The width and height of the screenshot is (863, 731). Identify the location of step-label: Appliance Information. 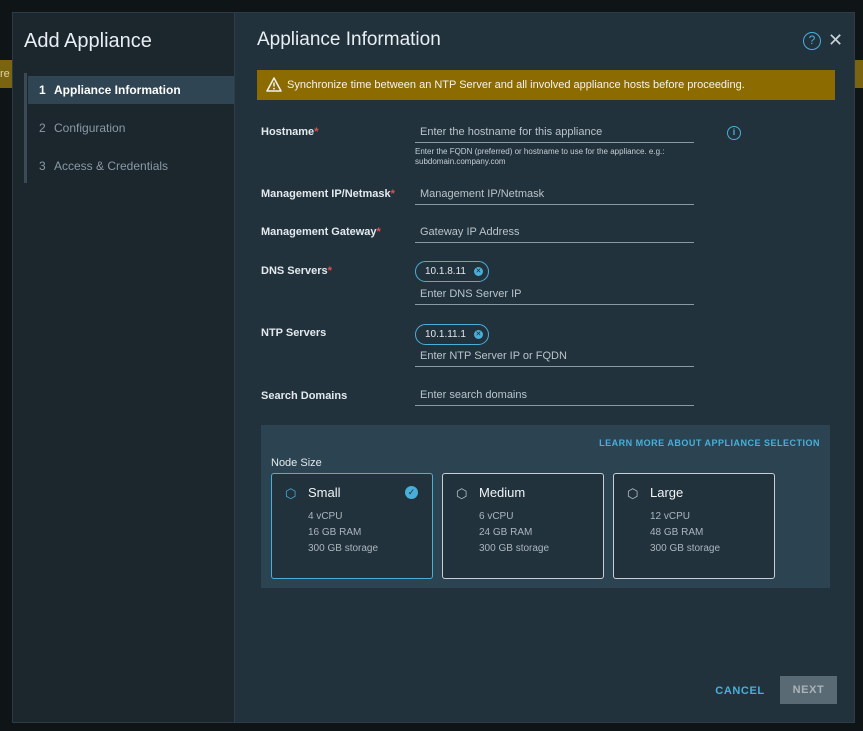
(117, 90).